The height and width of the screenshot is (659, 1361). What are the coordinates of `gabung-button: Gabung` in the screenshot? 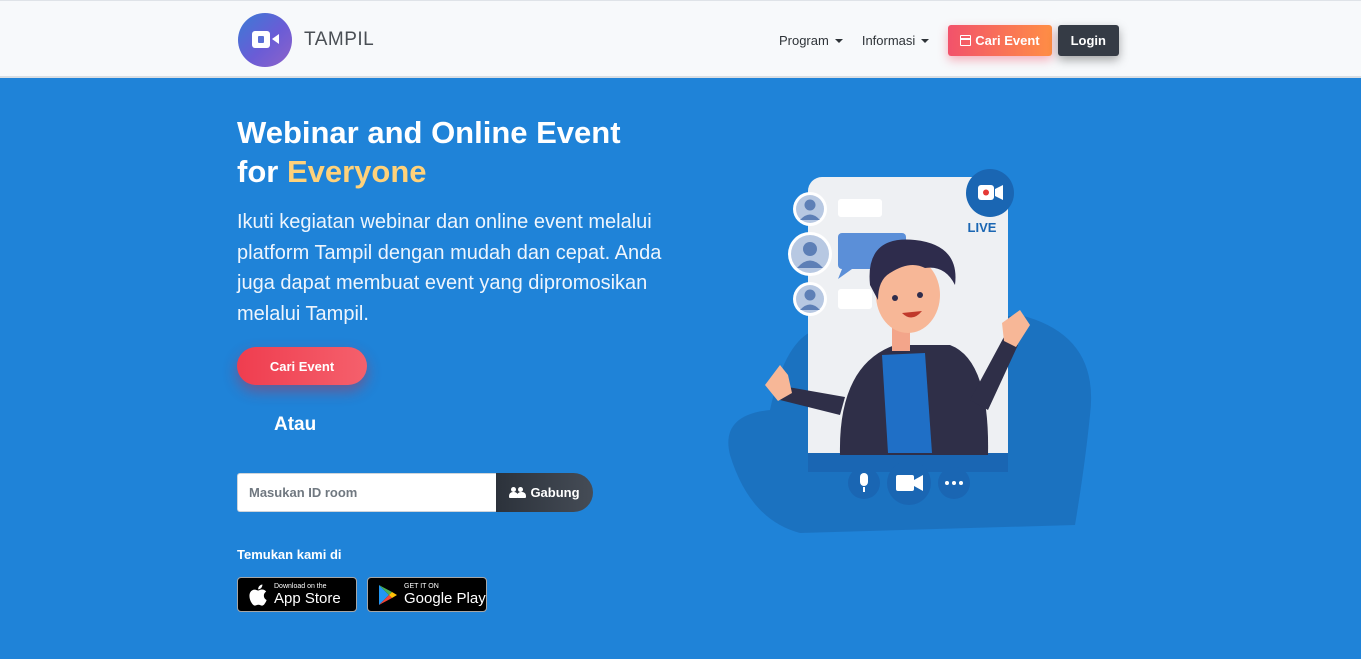 It's located at (544, 492).